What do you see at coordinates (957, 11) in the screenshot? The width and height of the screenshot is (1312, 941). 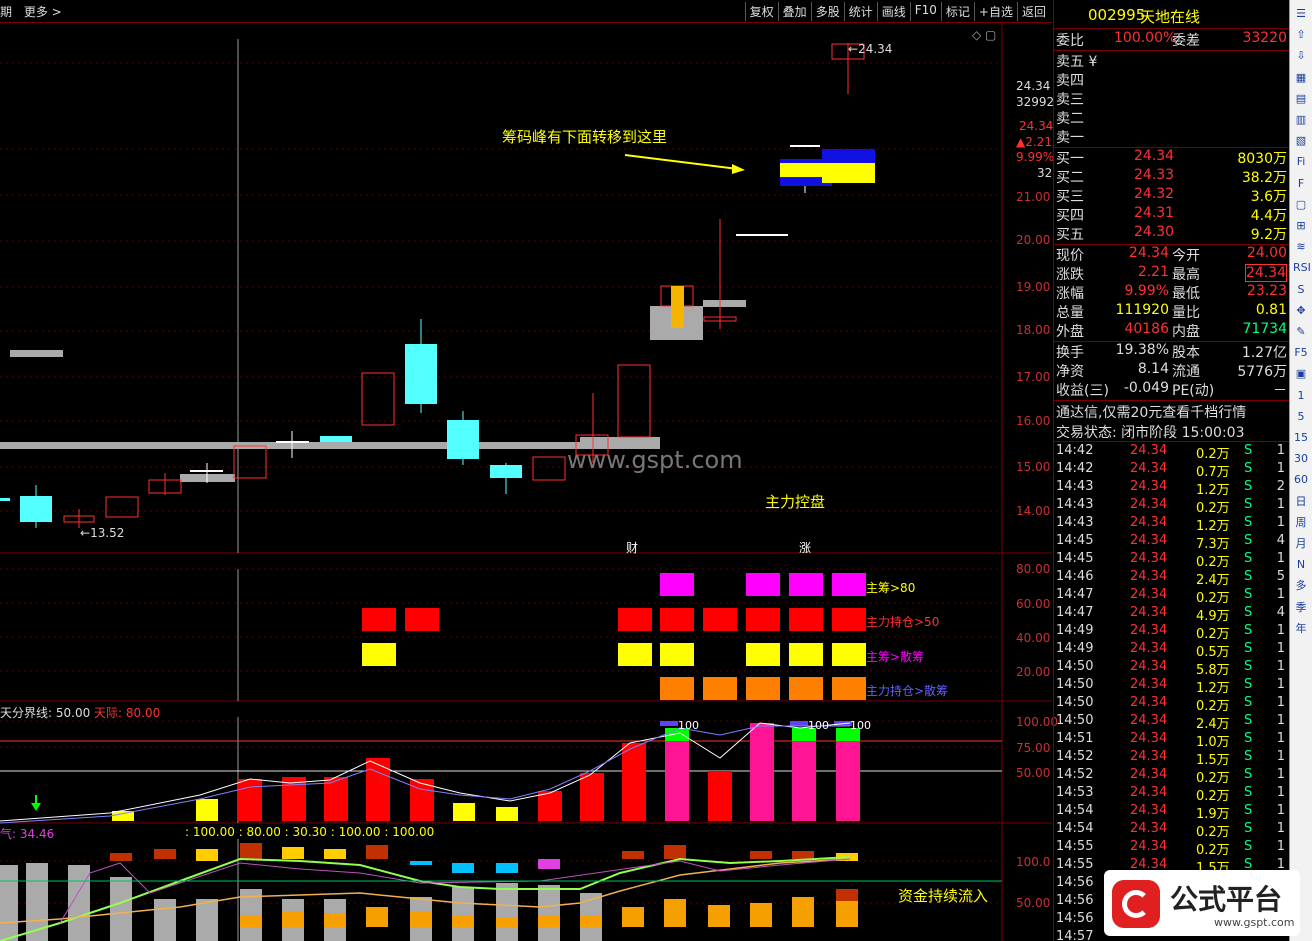 I see `mark-button: 标记` at bounding box center [957, 11].